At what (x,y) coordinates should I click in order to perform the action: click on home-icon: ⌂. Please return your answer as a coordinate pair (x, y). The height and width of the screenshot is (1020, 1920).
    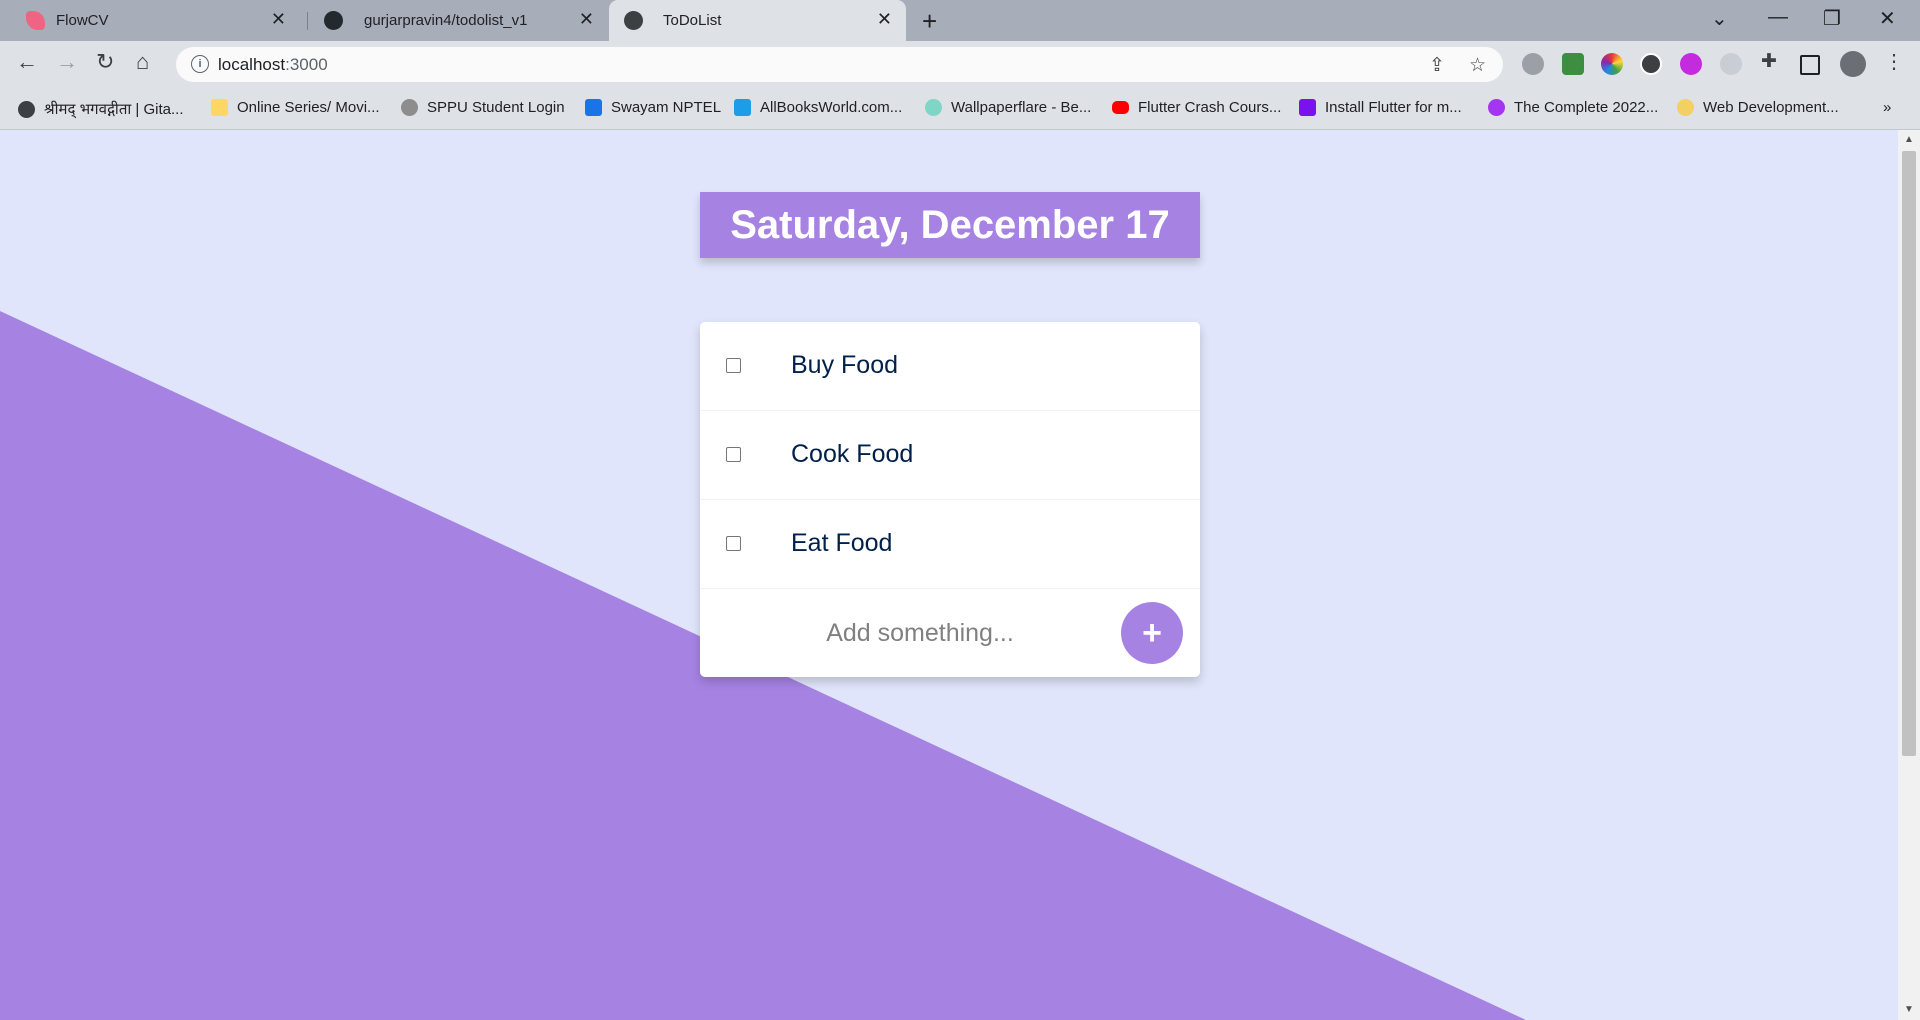
    Looking at the image, I should click on (142, 62).